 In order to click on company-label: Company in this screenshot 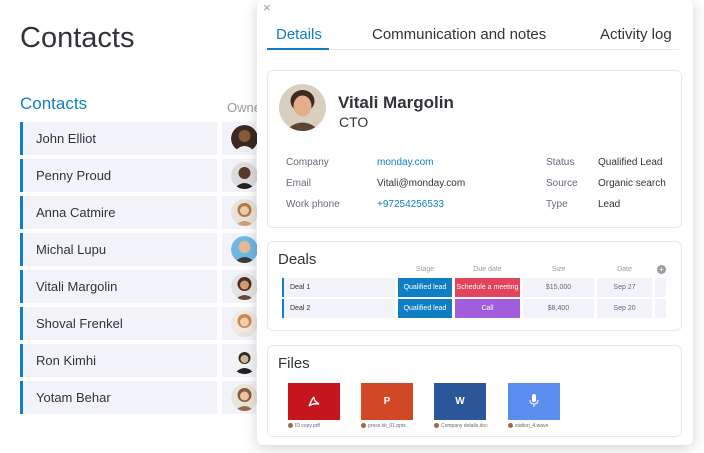, I will do `click(307, 162)`.